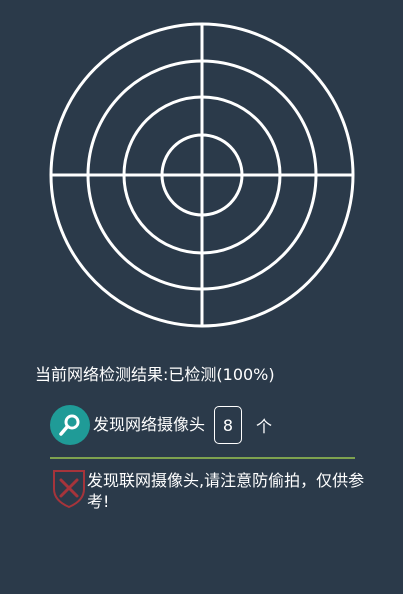 This screenshot has height=594, width=403. I want to click on warning-text: 发现联网摄像头,请注意防偷拍，仅供参考!, so click(226, 491).